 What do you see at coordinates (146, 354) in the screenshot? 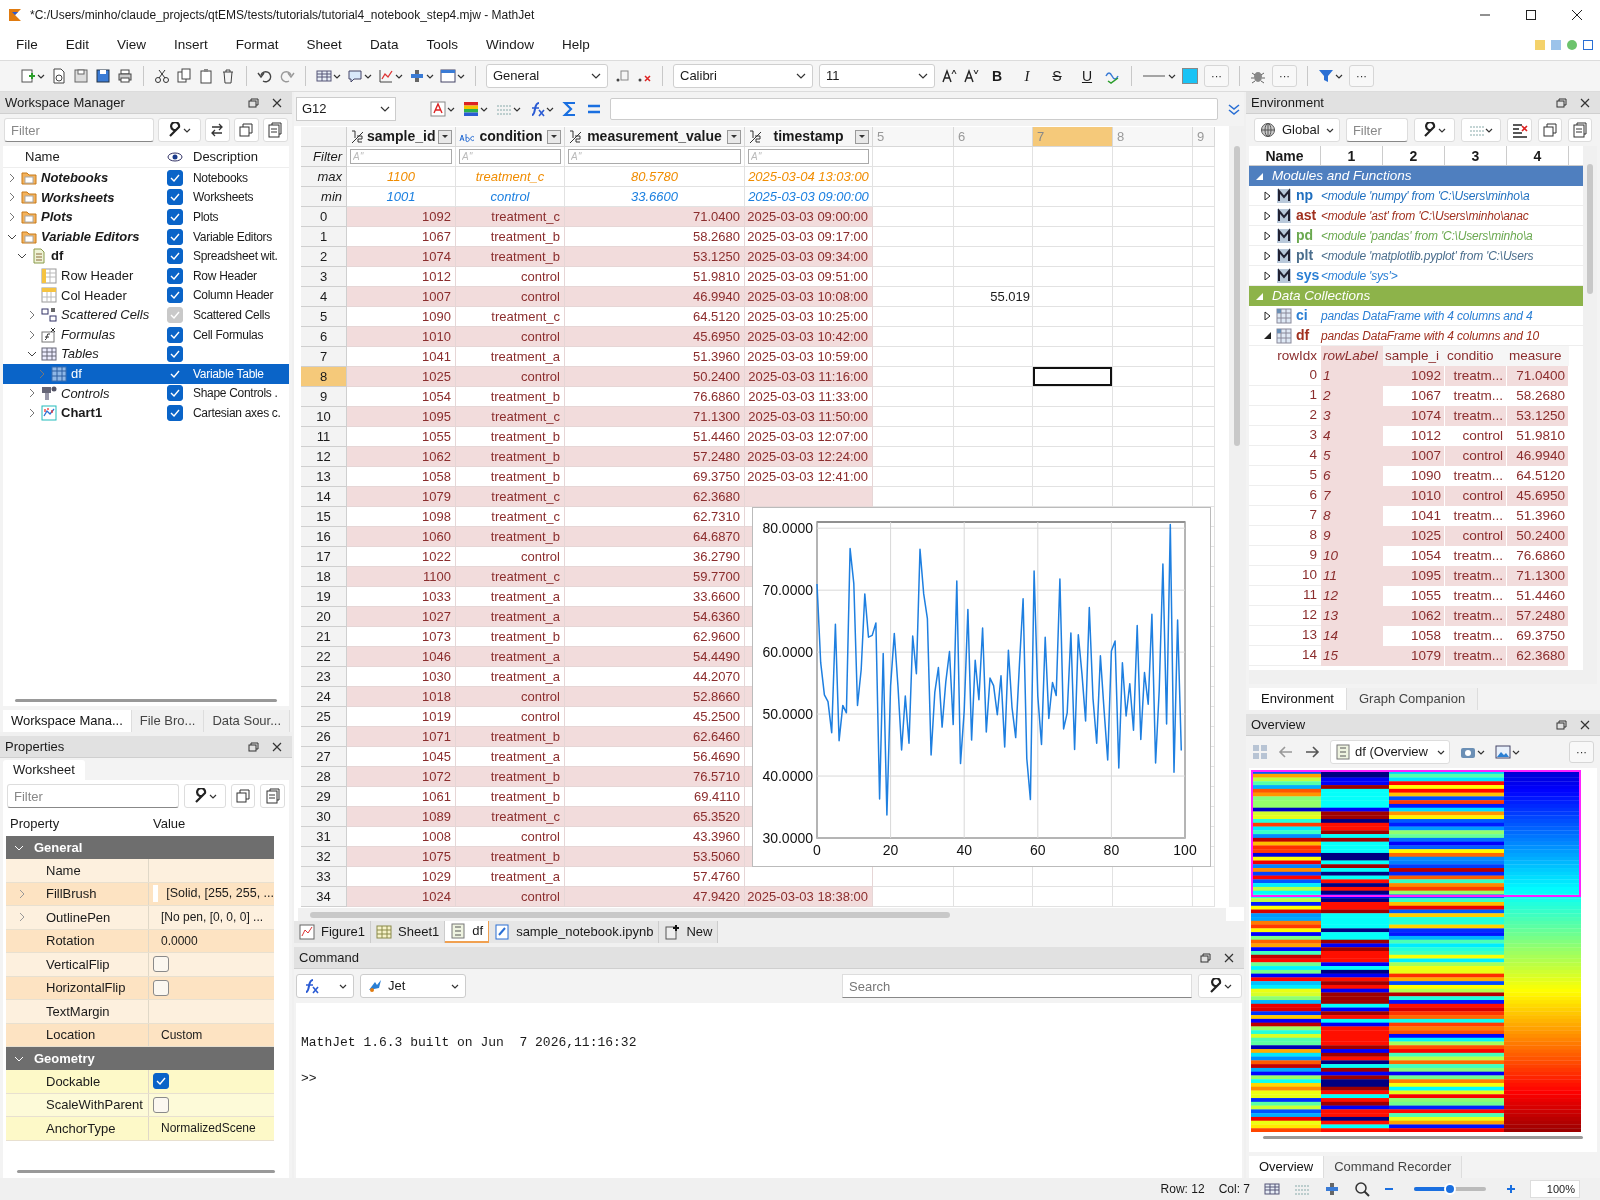
I see `tree-row: Tables` at bounding box center [146, 354].